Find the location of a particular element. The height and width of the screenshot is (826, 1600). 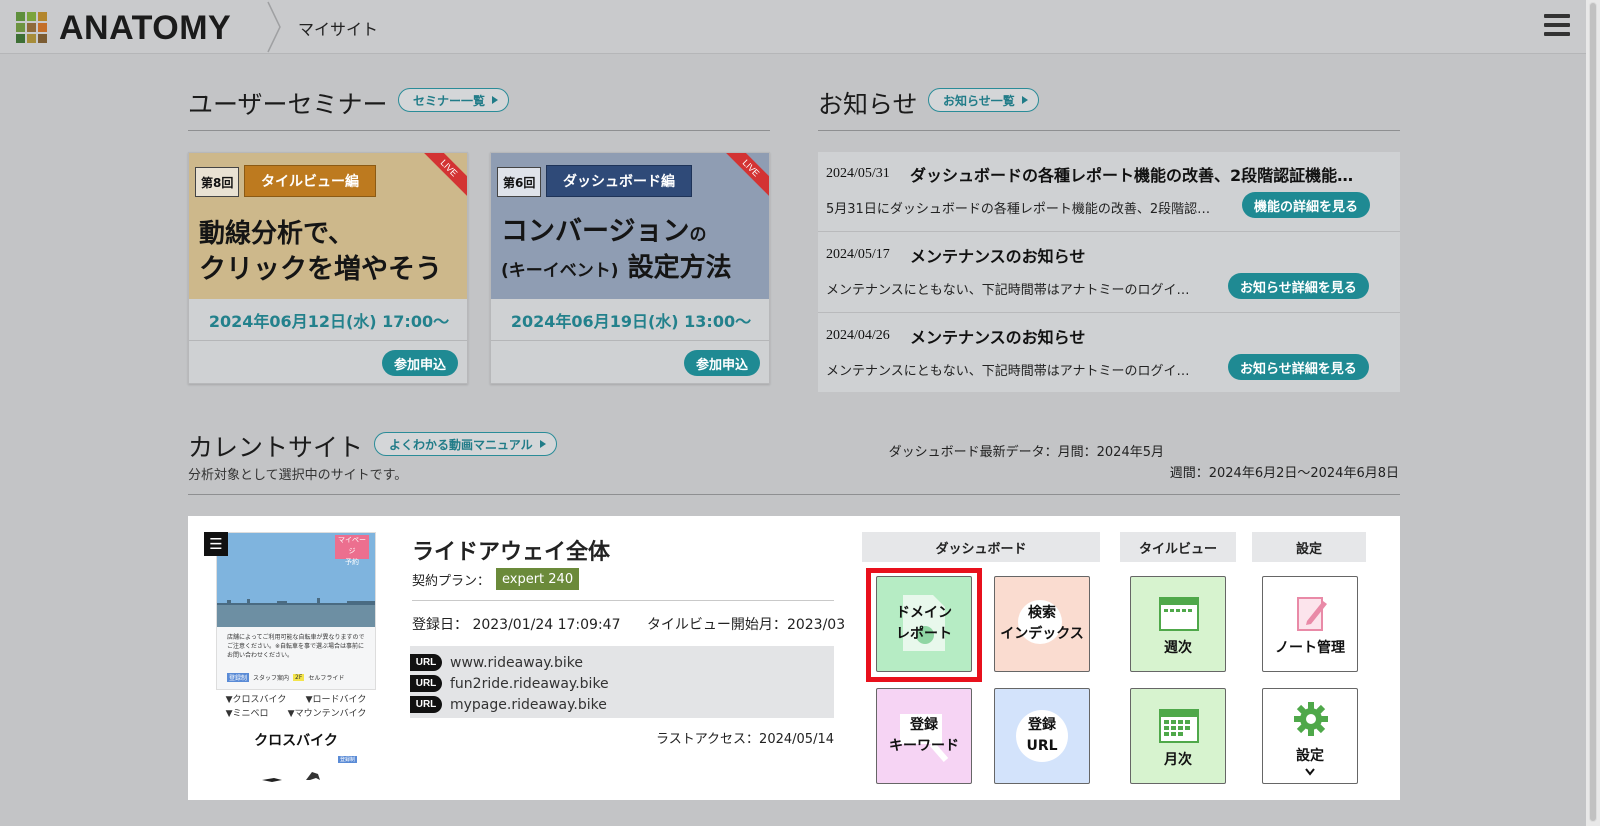

note-management-tile: ノート管理 is located at coordinates (1310, 624).